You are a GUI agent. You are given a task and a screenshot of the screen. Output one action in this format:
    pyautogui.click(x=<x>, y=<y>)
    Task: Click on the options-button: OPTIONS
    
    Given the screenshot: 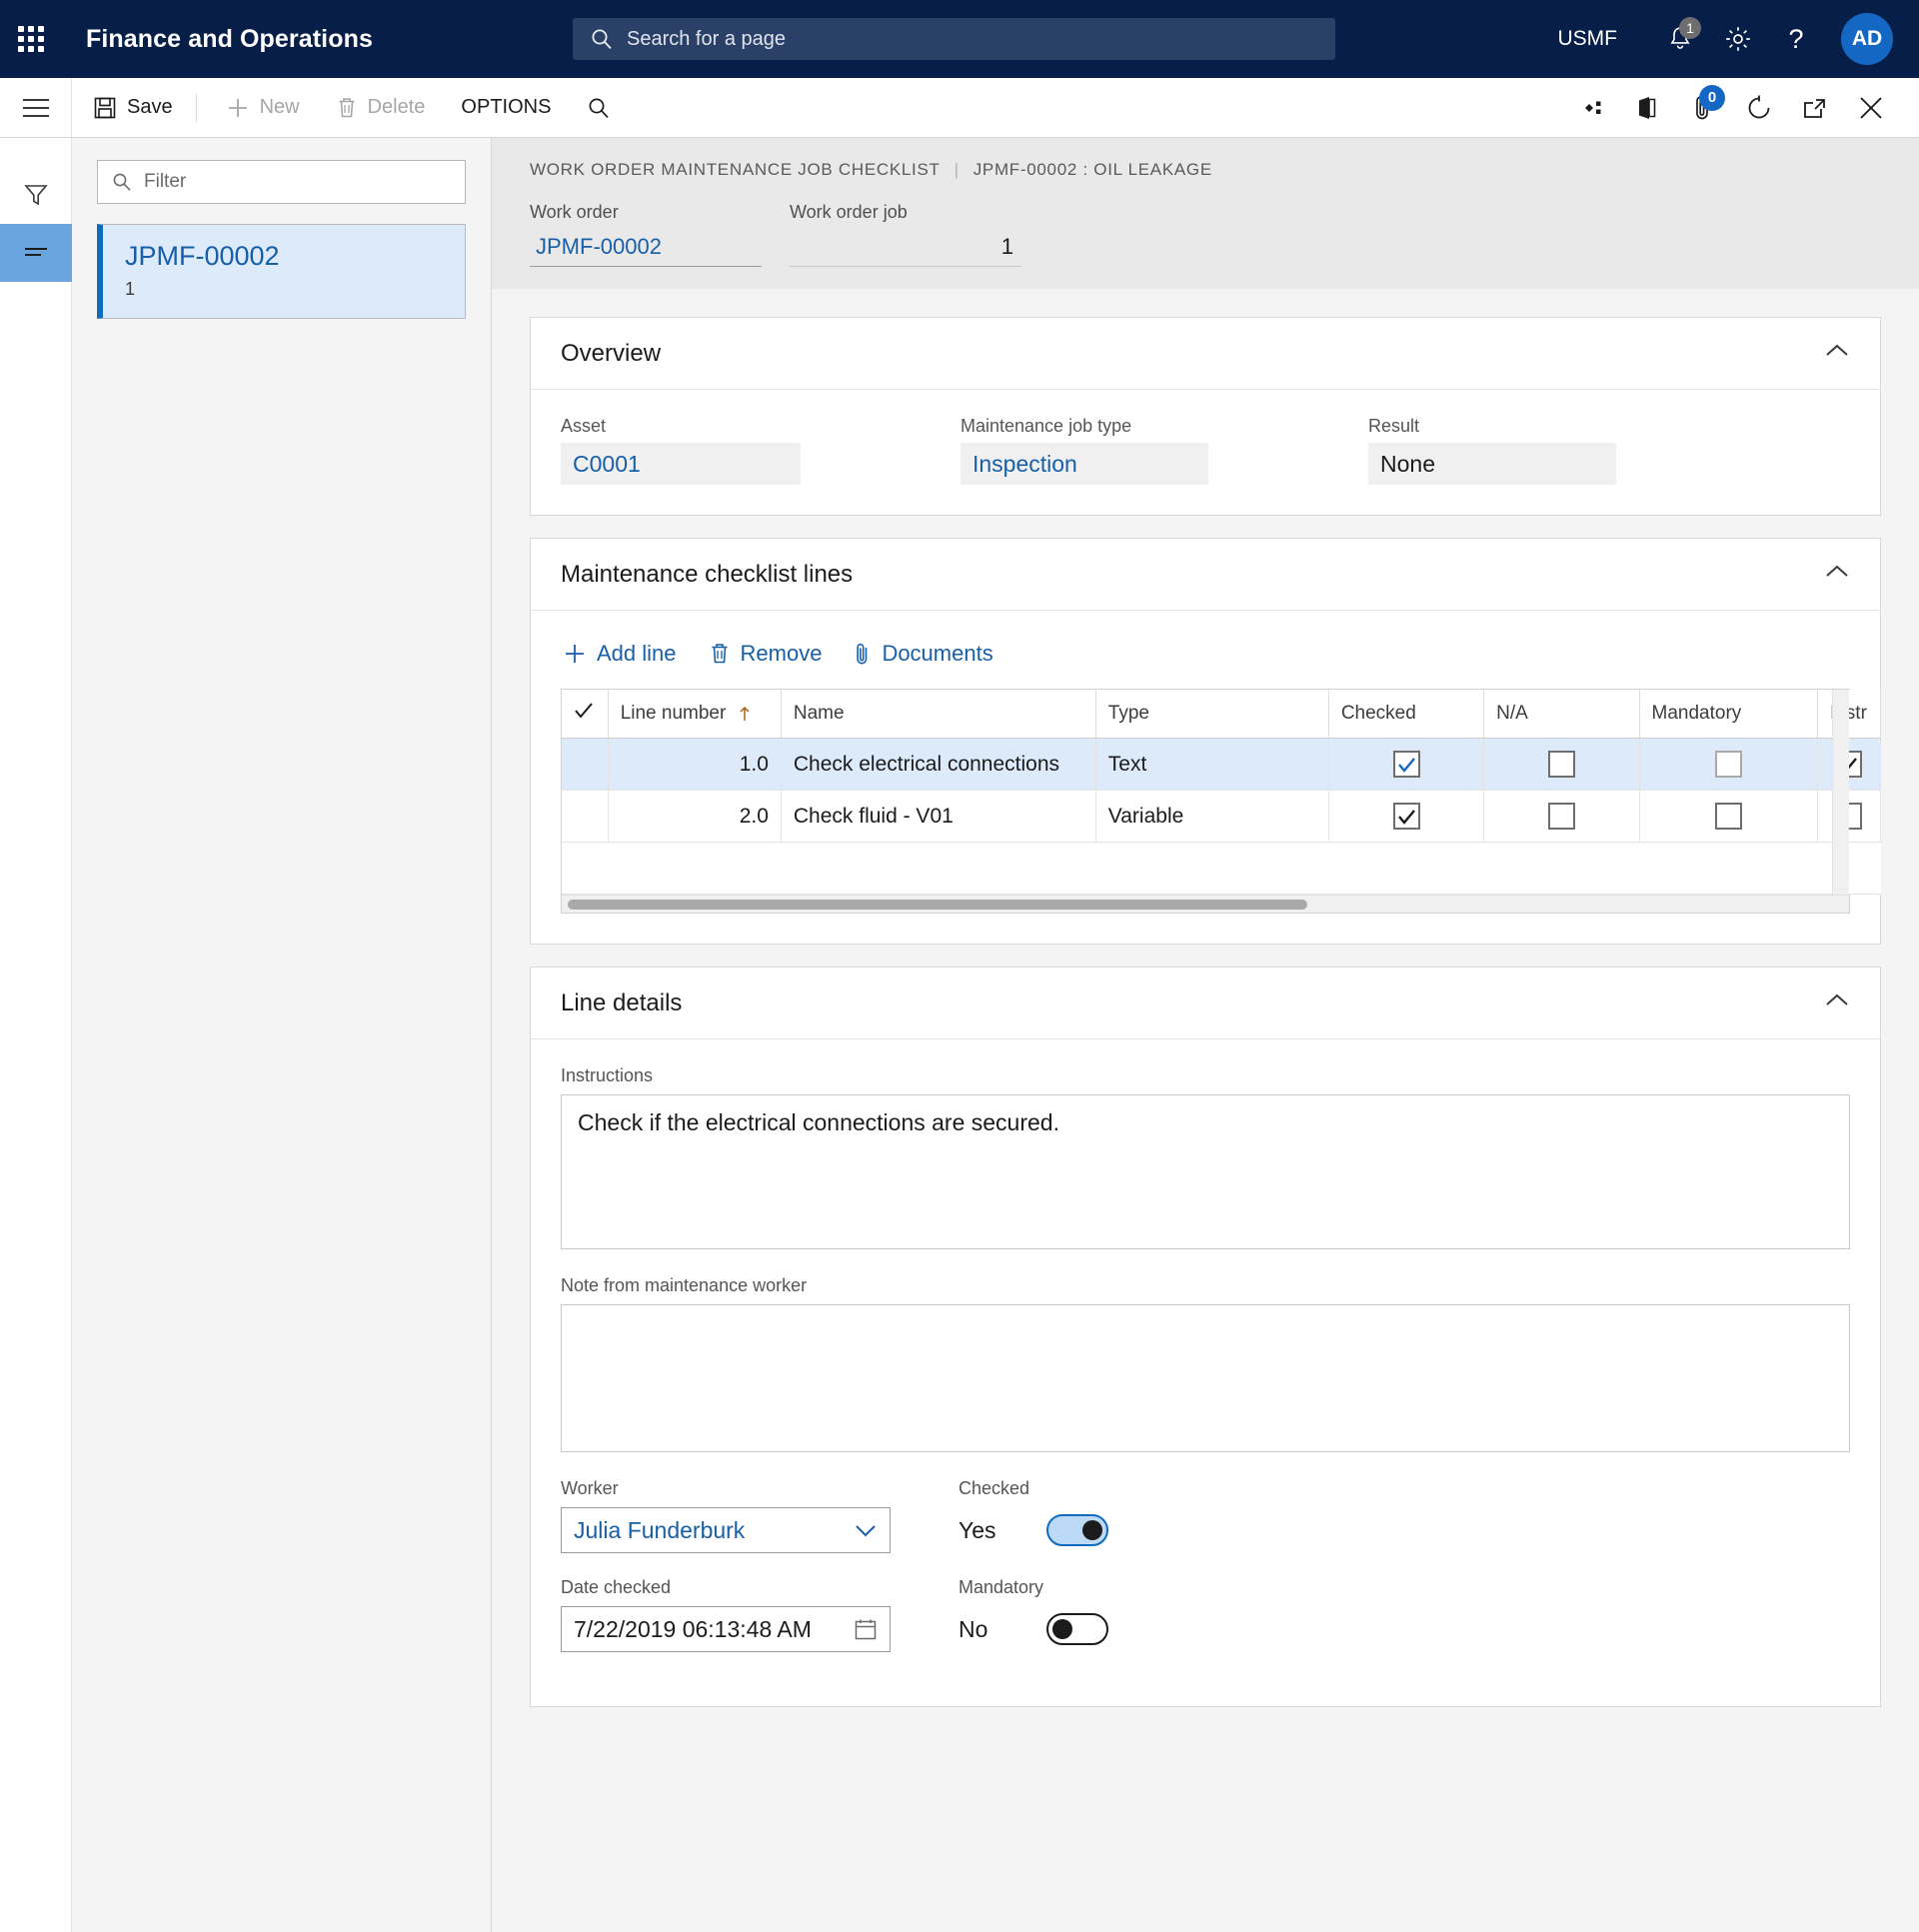 What is the action you would take?
    pyautogui.click(x=506, y=108)
    